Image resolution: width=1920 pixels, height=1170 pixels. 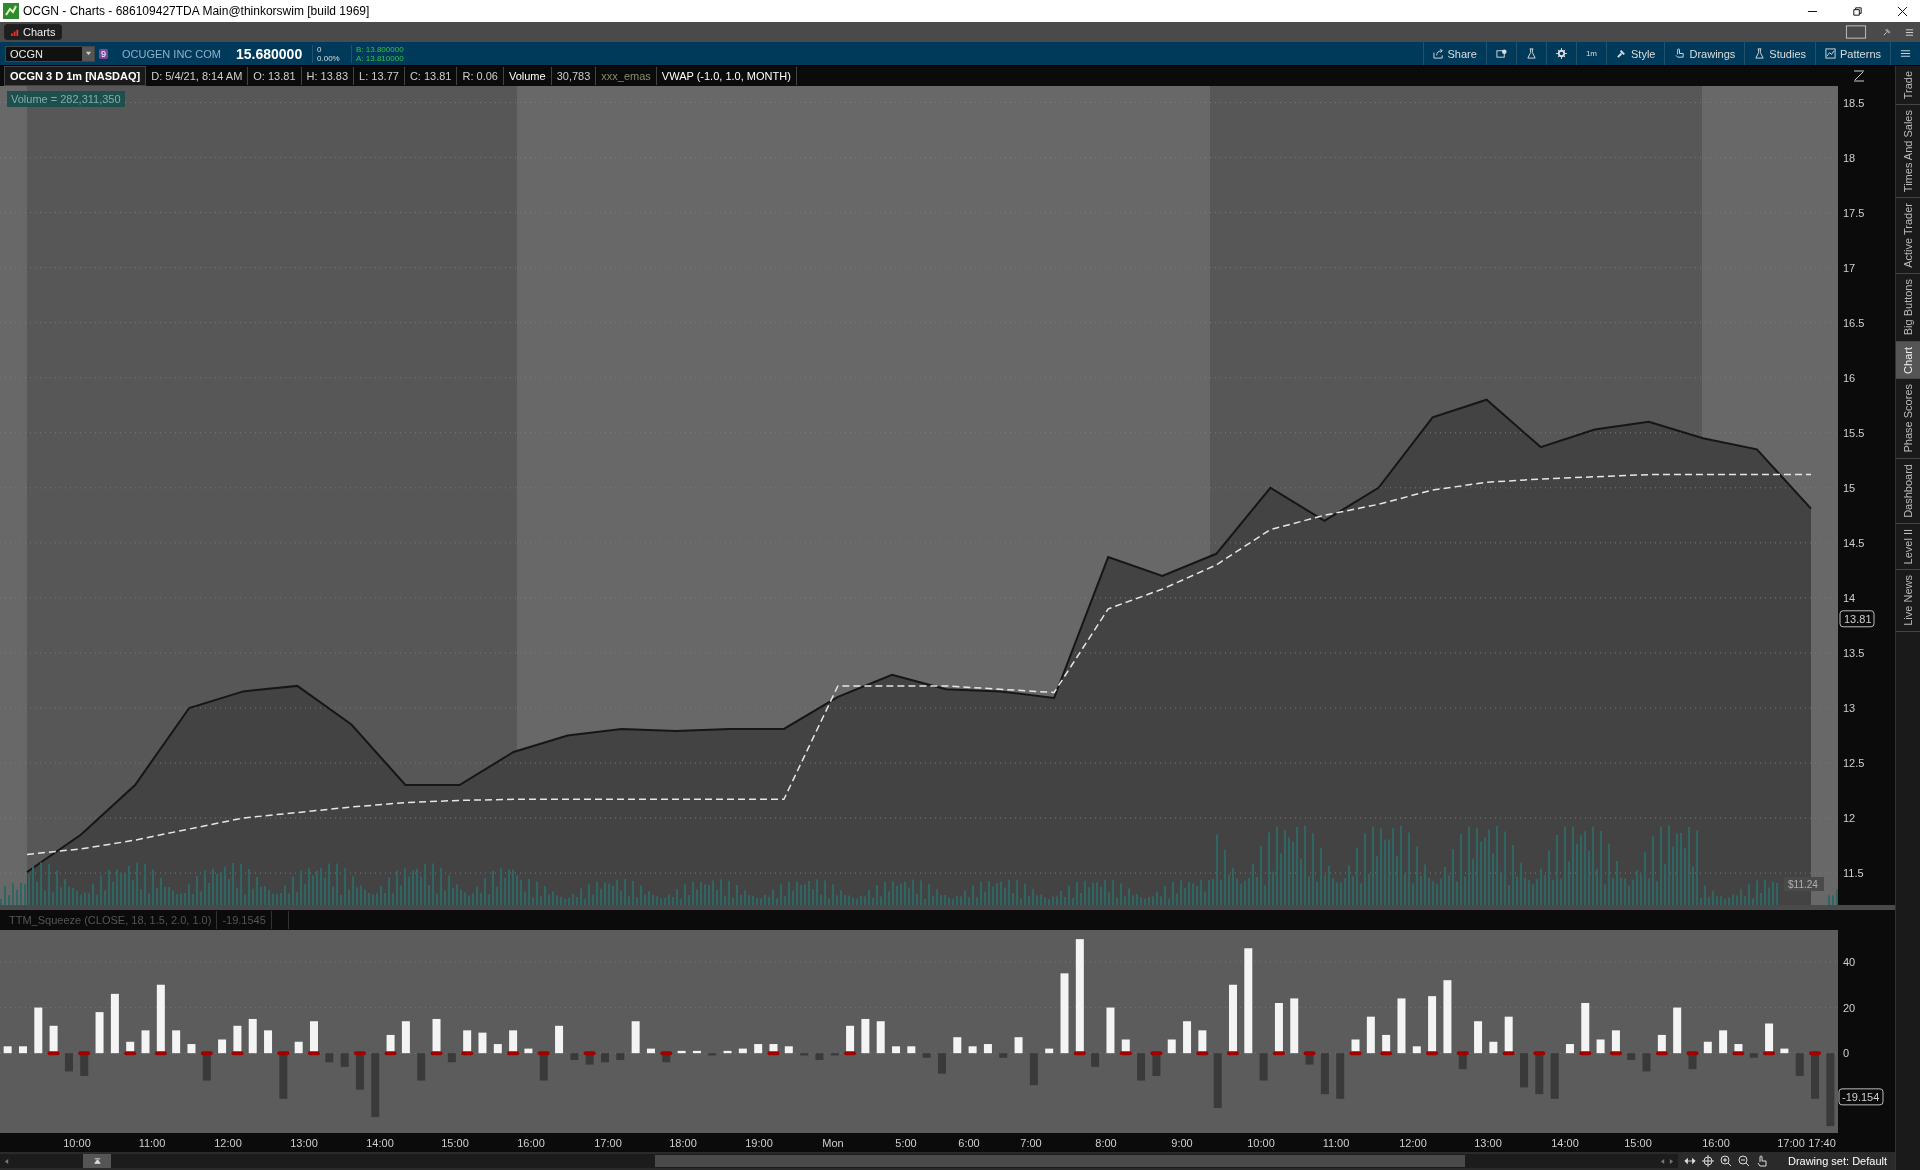 What do you see at coordinates (1849, 597) in the screenshot?
I see `axis-label: 14` at bounding box center [1849, 597].